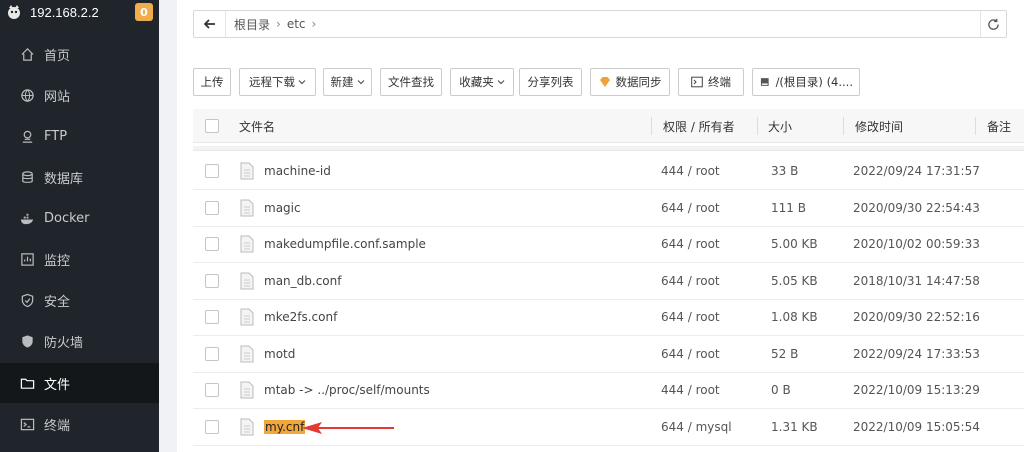  Describe the element at coordinates (79, 300) in the screenshot. I see `sidebar-item-security: 安全` at that location.